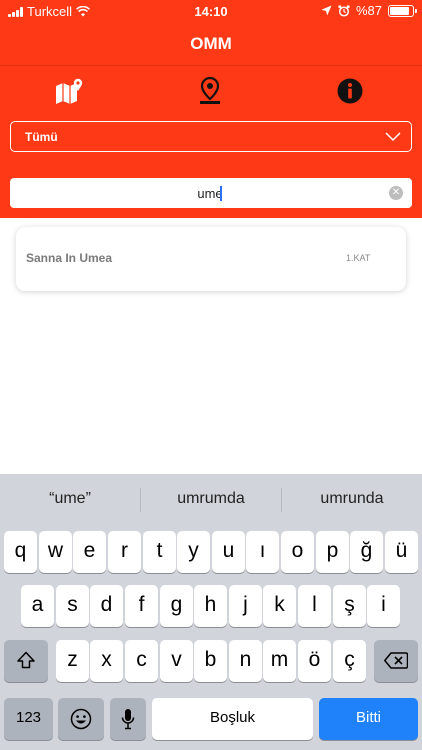 The image size is (422, 750). Describe the element at coordinates (279, 661) in the screenshot. I see `key: m` at that location.